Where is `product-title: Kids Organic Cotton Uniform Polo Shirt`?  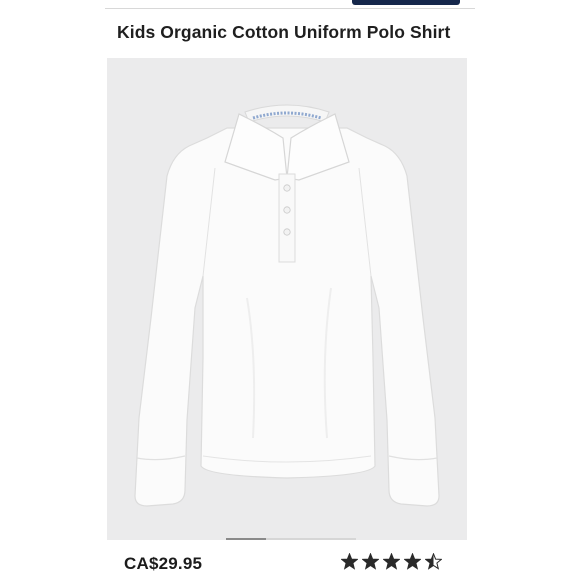
product-title: Kids Organic Cotton Uniform Polo Shirt is located at coordinates (284, 32).